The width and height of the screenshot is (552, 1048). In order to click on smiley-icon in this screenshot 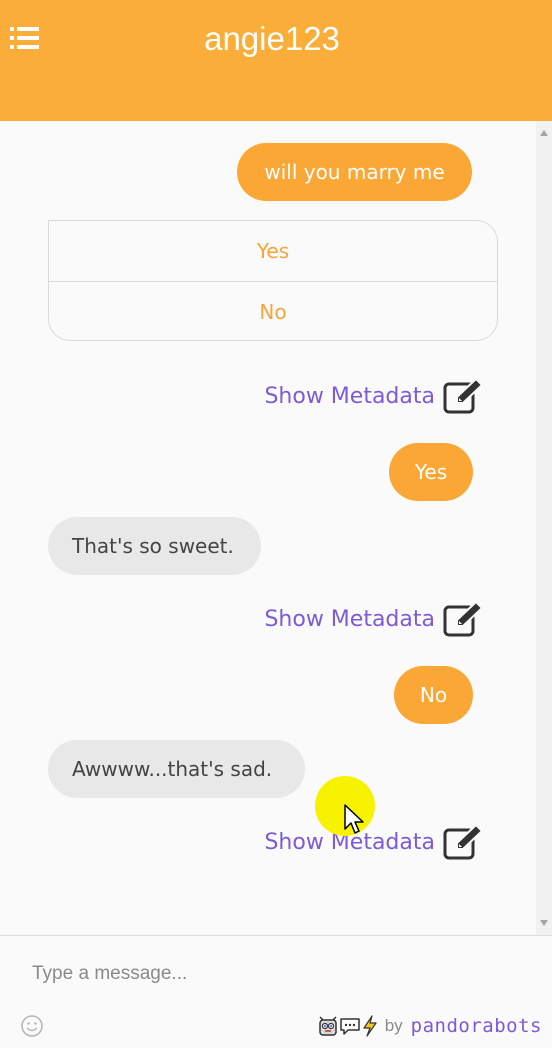, I will do `click(32, 1026)`.